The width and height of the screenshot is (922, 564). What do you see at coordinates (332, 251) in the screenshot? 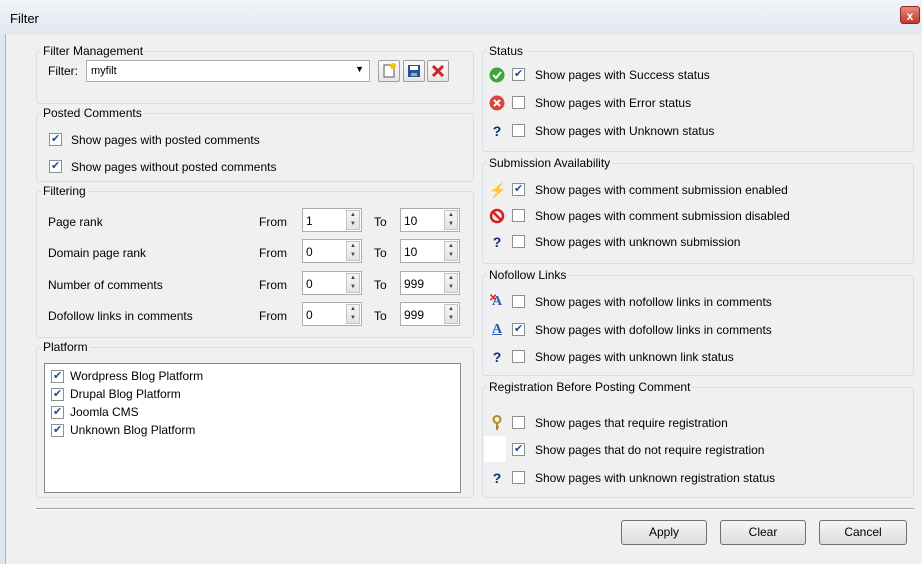
I see `domain-rank-from-spinner: 0 ▲ ▼` at bounding box center [332, 251].